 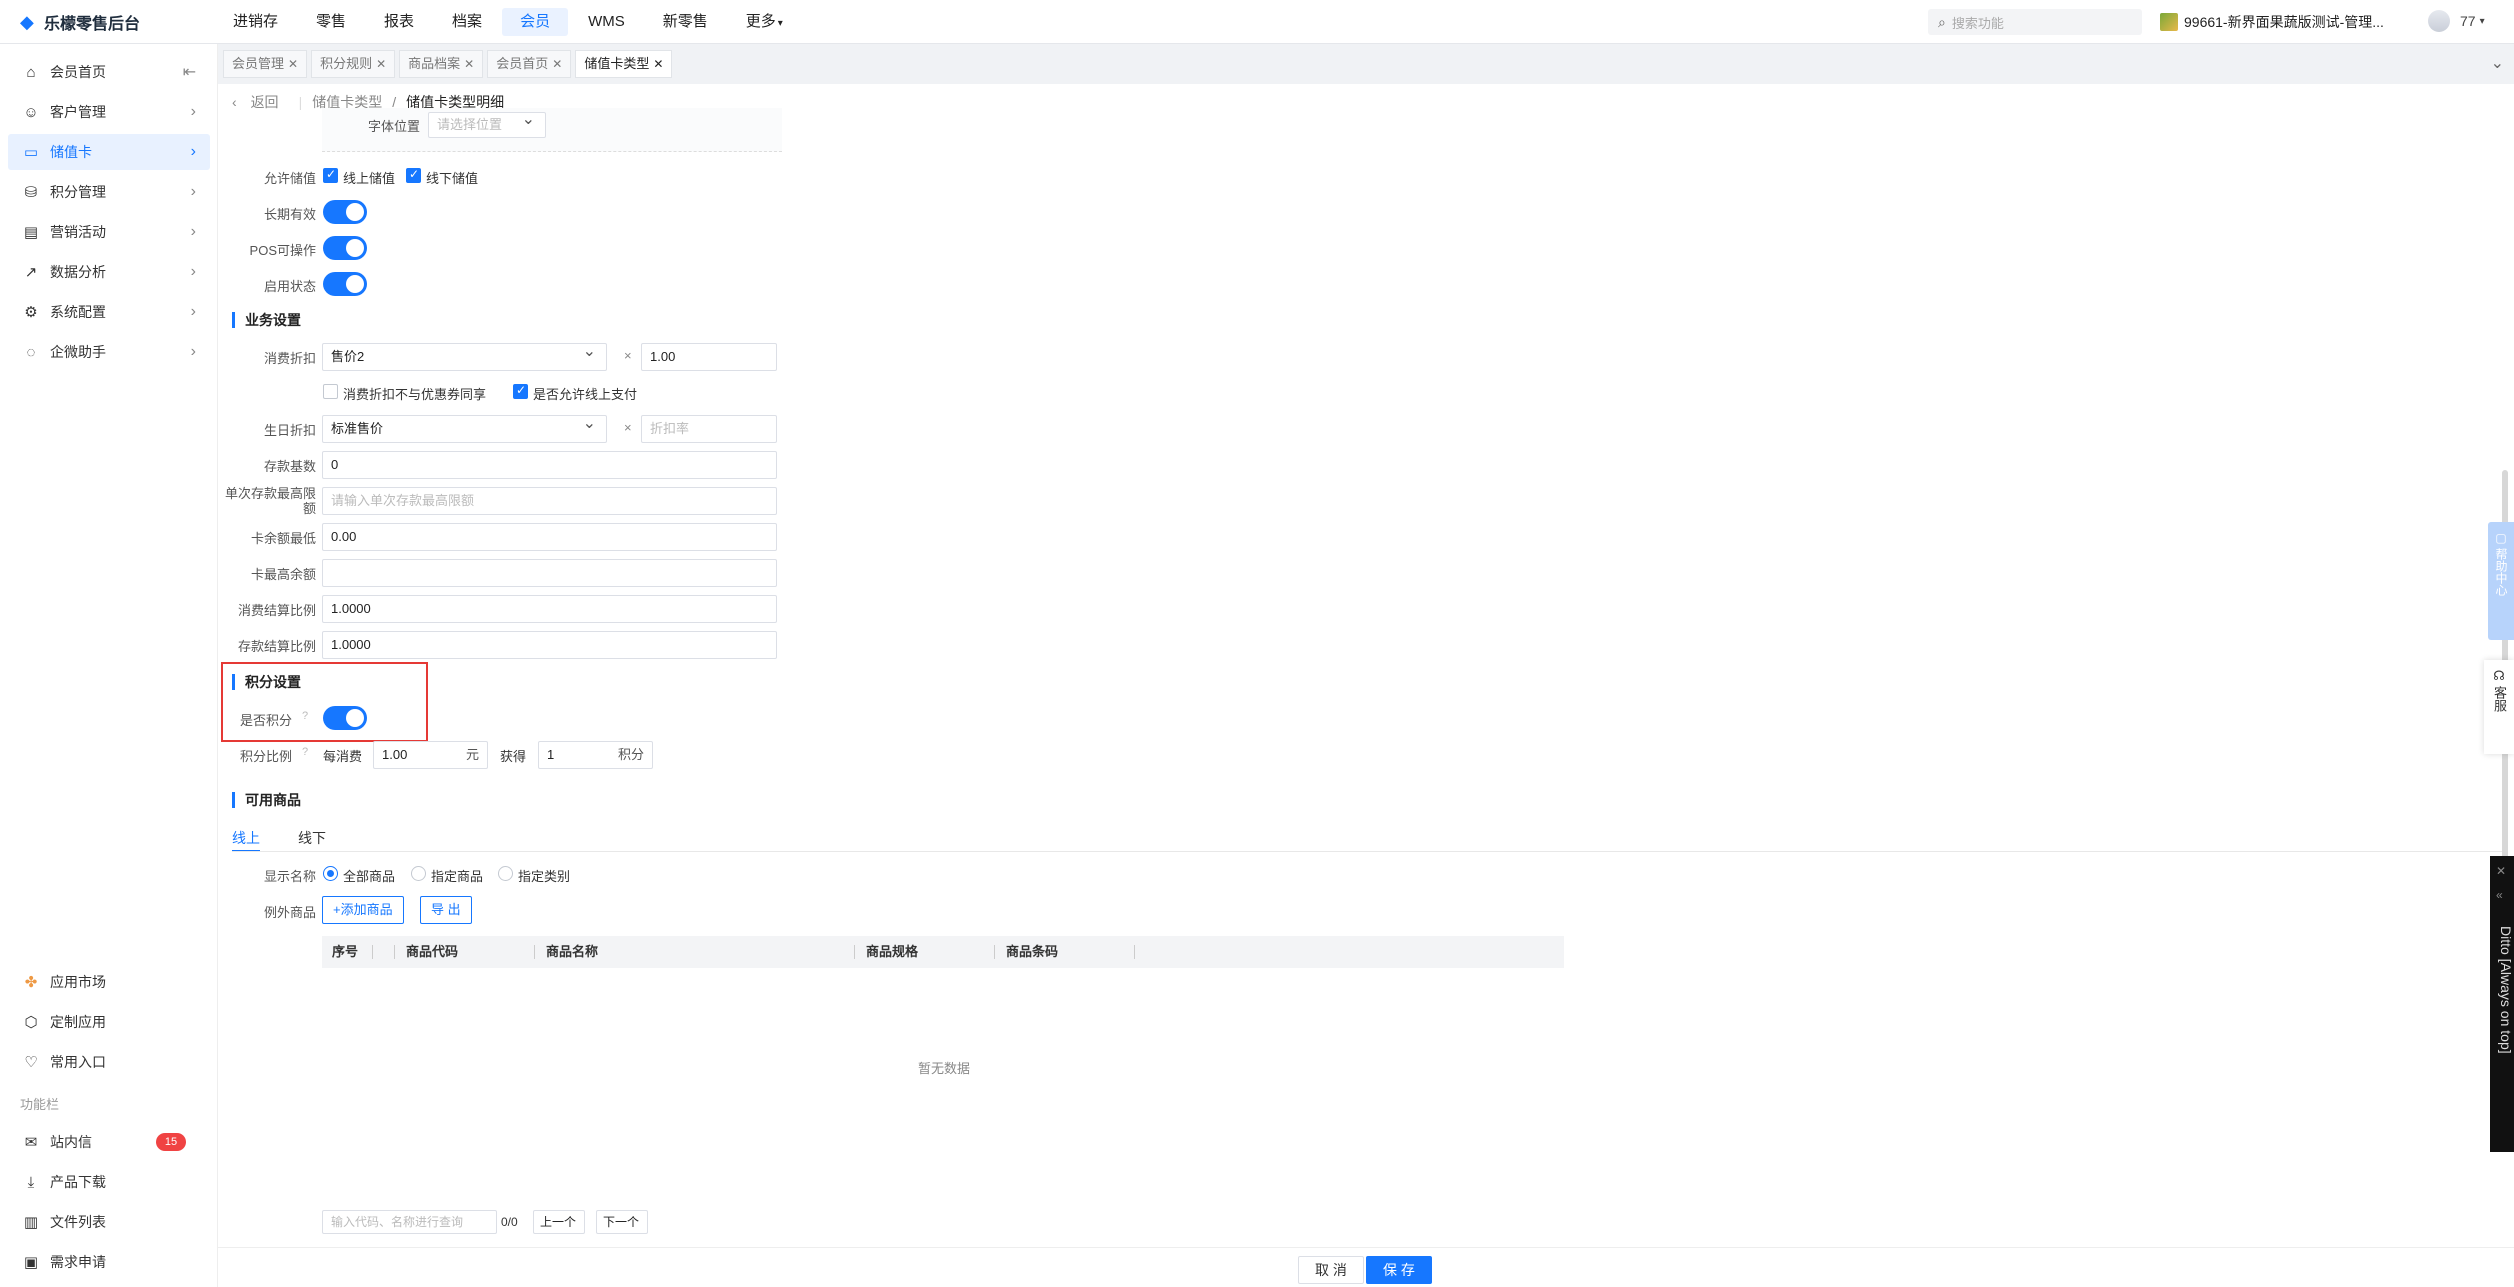 What do you see at coordinates (549, 609) in the screenshot?
I see `consume-ratio-input: 1.0000` at bounding box center [549, 609].